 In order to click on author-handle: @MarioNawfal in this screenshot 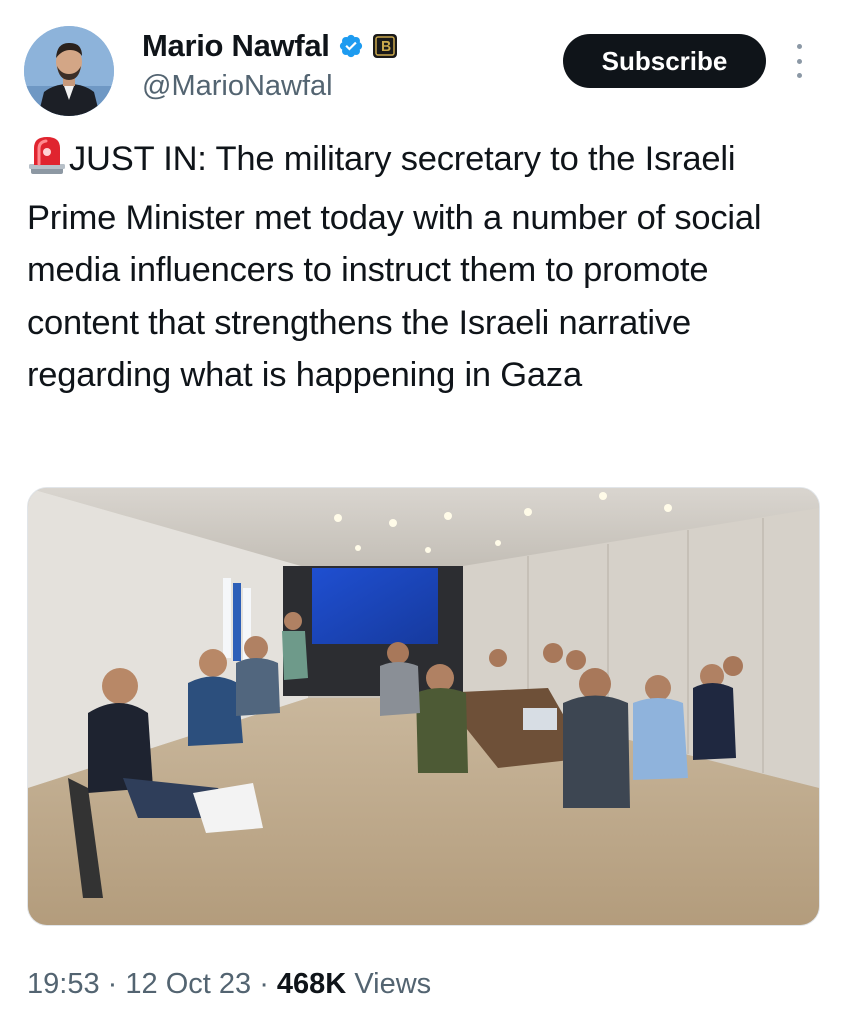, I will do `click(237, 86)`.